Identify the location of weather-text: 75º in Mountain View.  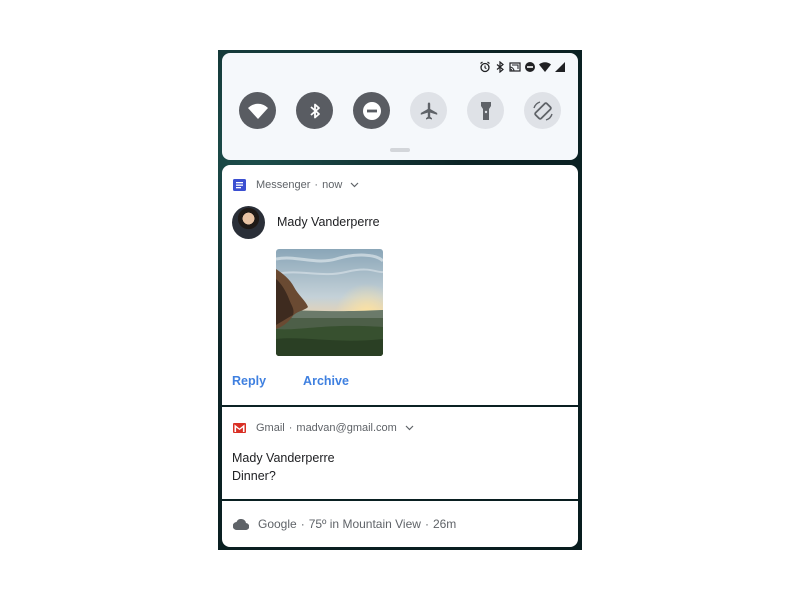
(364, 524).